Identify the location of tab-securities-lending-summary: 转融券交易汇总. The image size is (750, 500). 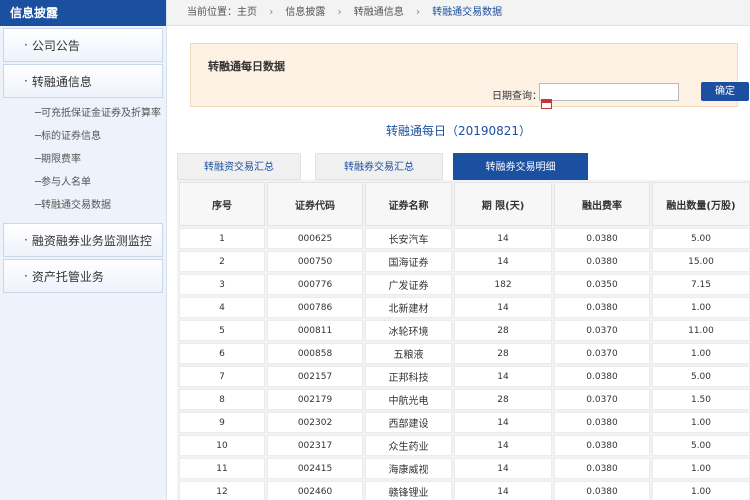
(379, 166).